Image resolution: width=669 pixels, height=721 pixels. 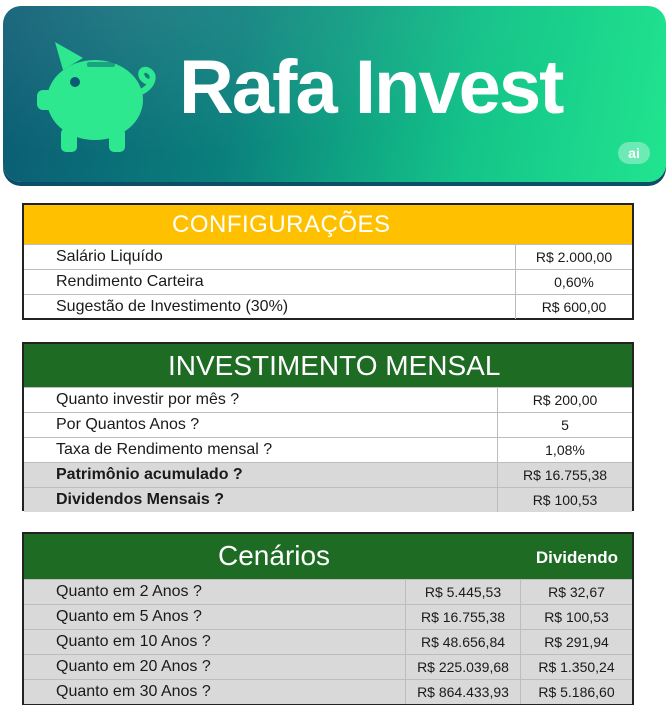 What do you see at coordinates (564, 425) in the screenshot?
I see `years-cell: 5` at bounding box center [564, 425].